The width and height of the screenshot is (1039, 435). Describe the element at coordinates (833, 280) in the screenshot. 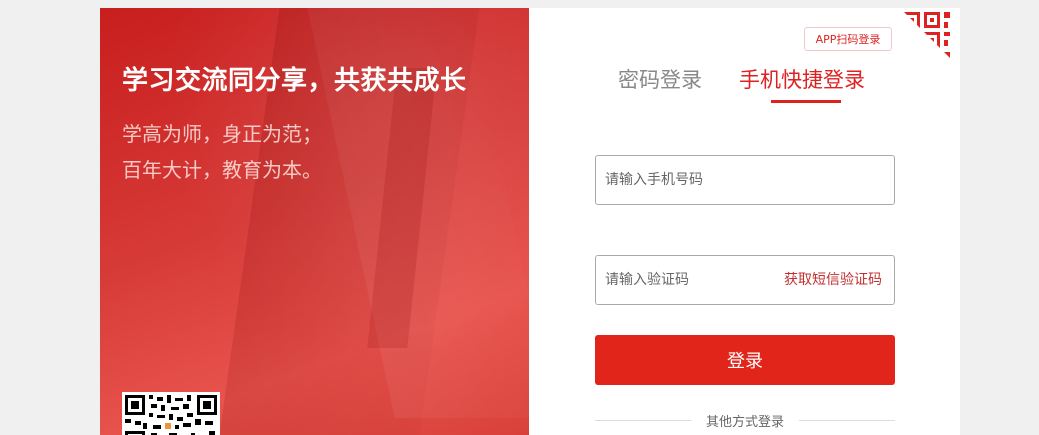

I see `get-sms-code-button: 获取短信验证码` at that location.